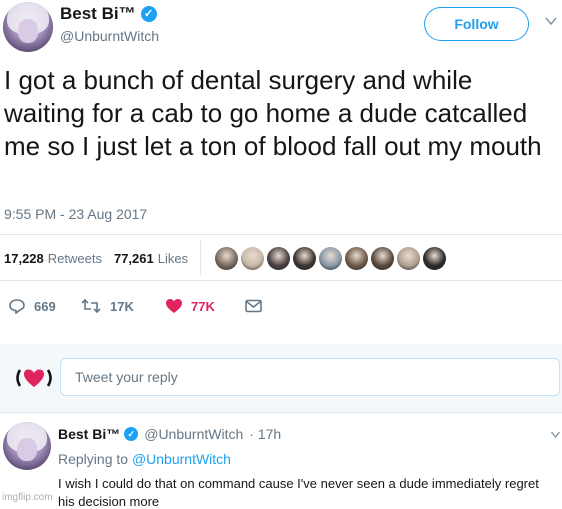  Describe the element at coordinates (34, 378) in the screenshot. I see `user-avatar-icon` at that location.